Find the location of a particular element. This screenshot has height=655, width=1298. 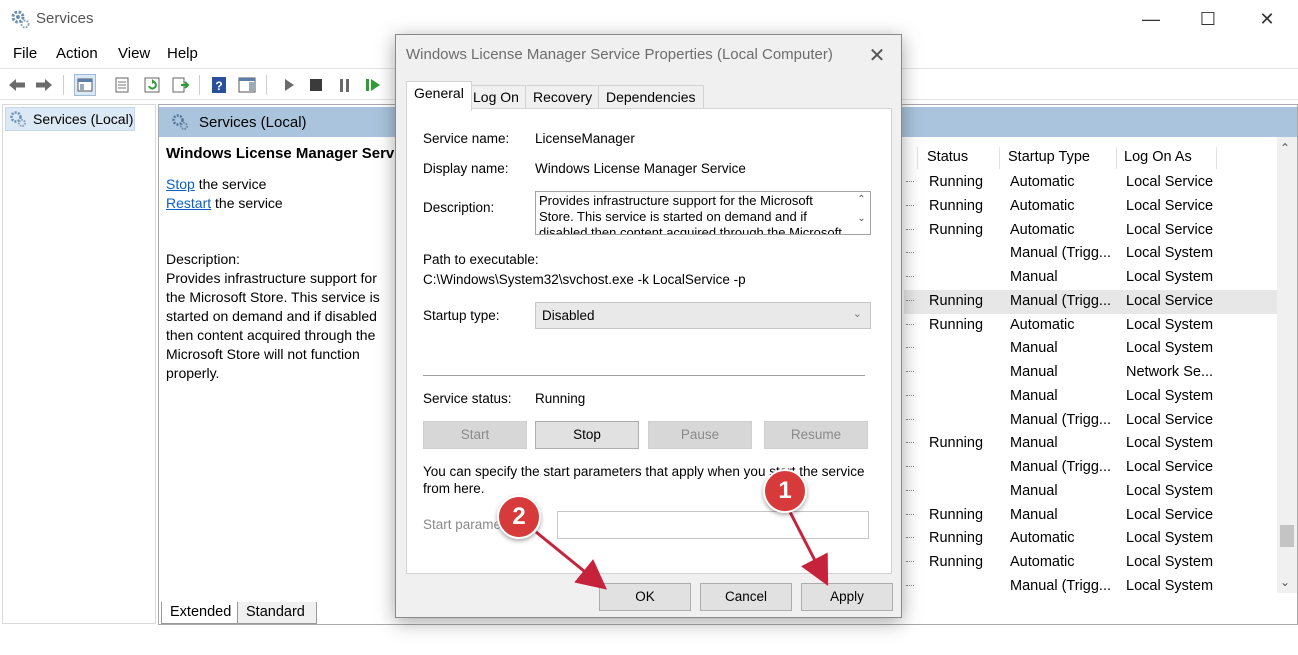

apply-button: Apply is located at coordinates (847, 597).